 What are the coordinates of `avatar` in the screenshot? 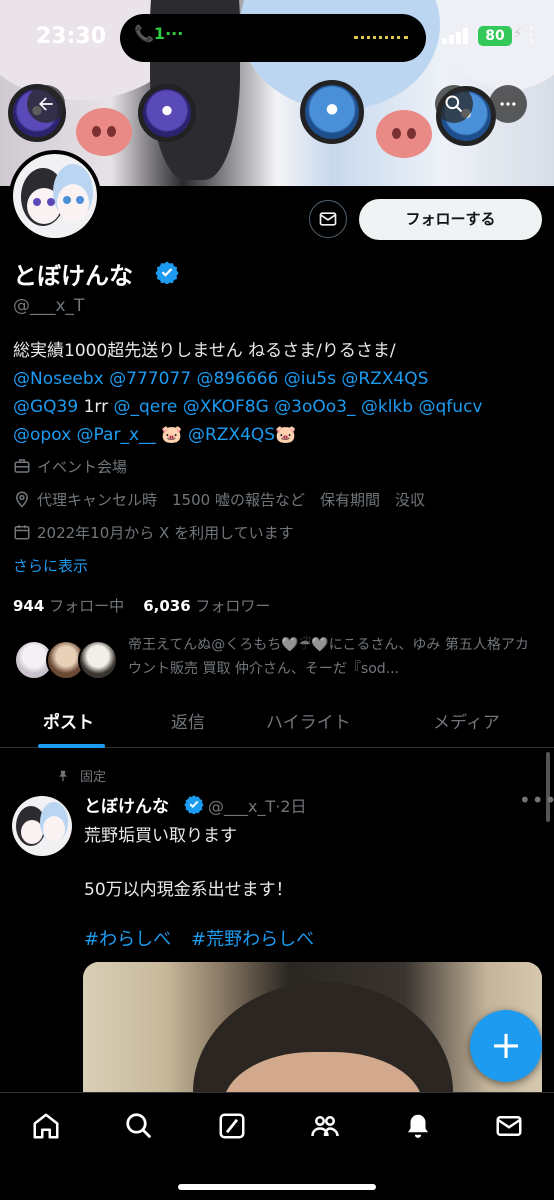 It's located at (98, 660).